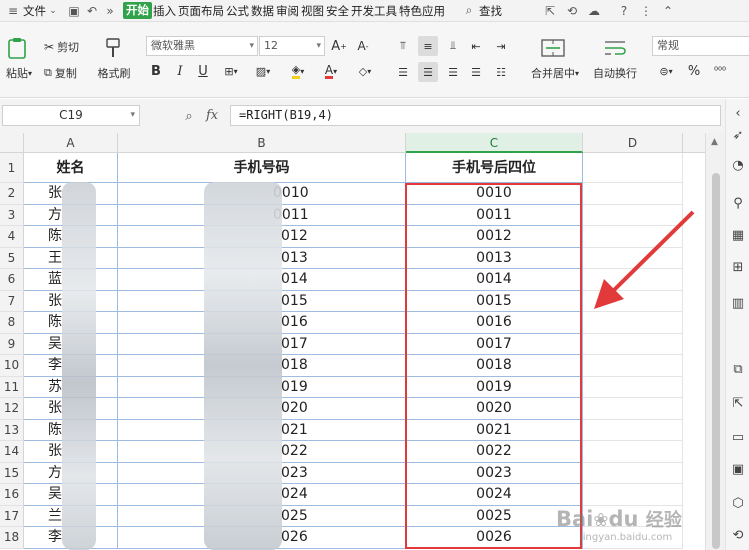 Image resolution: width=749 pixels, height=550 pixels. What do you see at coordinates (13, 11) in the screenshot?
I see `hamburger-icon: ≡` at bounding box center [13, 11].